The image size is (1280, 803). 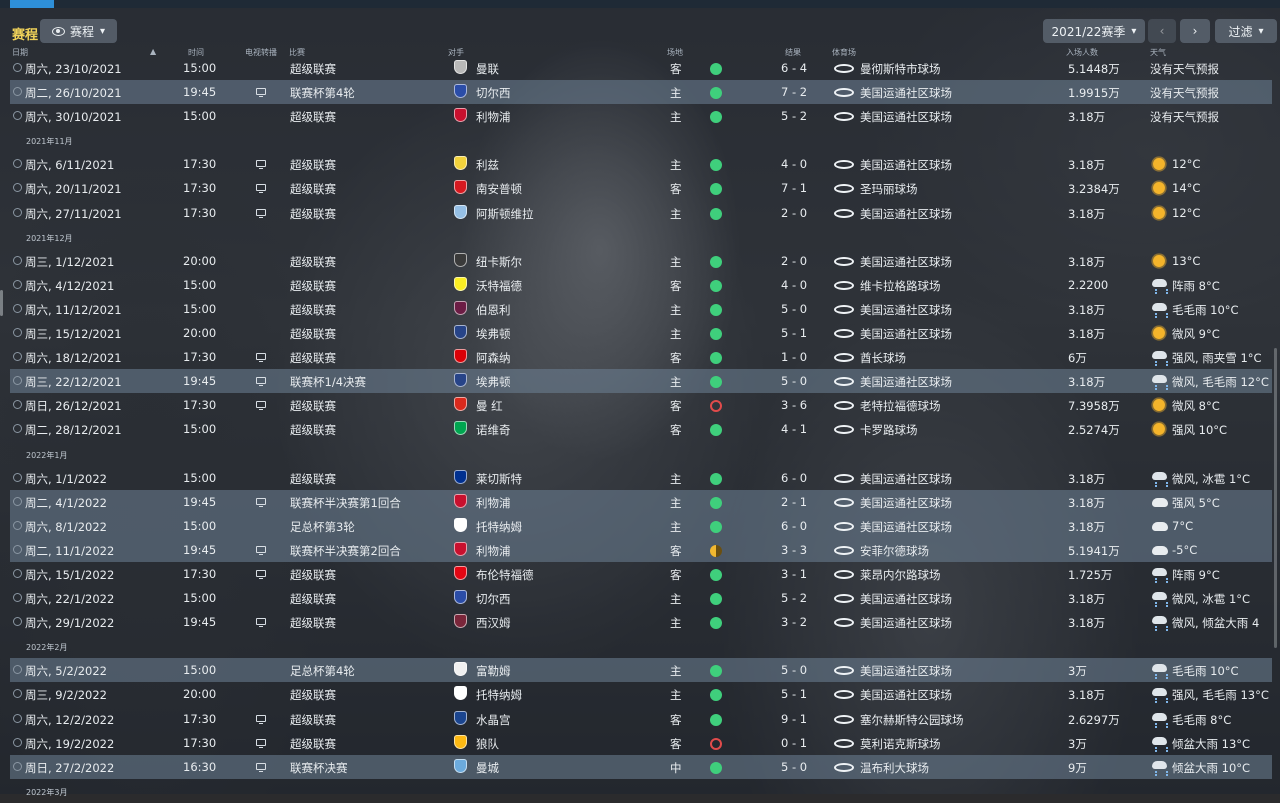 I want to click on match-competition: 联赛杯半决赛第2回合, so click(x=345, y=551).